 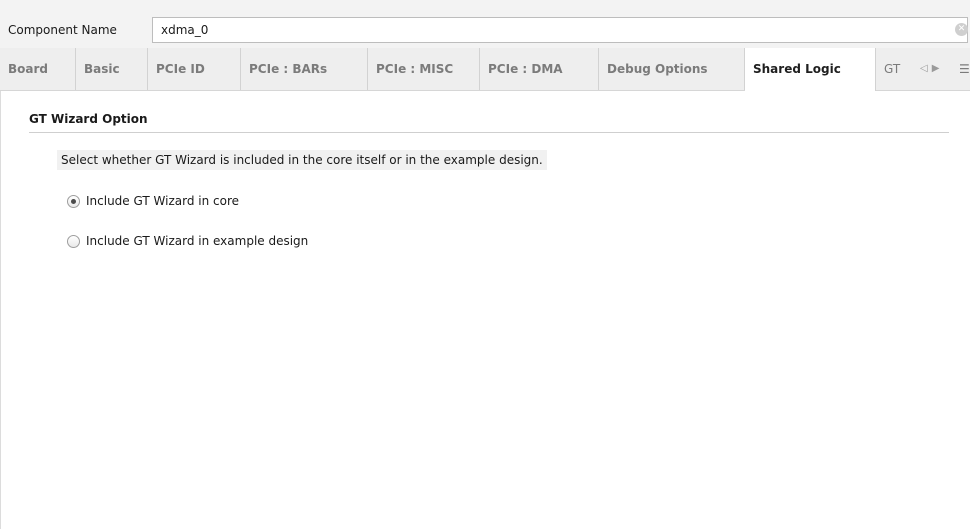 I want to click on tab-gt-label: GT, so click(x=892, y=69).